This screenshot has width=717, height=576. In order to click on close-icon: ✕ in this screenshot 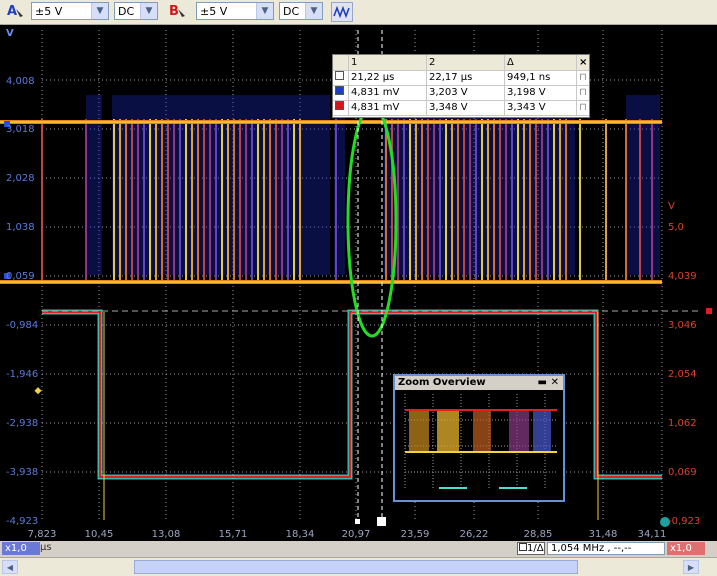, I will do `click(555, 383)`.